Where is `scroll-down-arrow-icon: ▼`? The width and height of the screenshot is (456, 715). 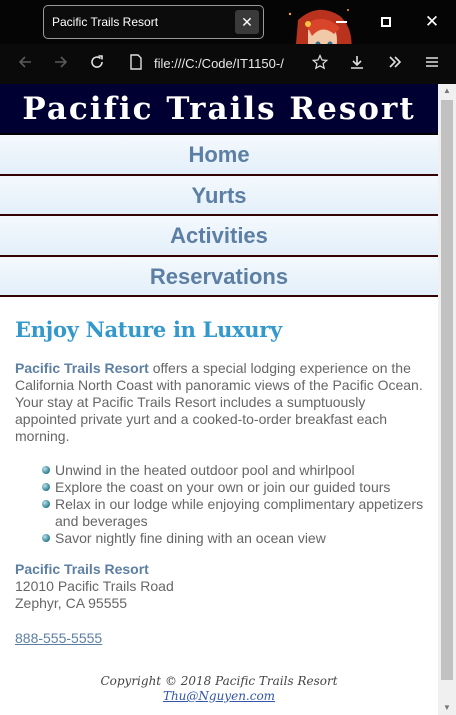
scroll-down-arrow-icon: ▼ is located at coordinates (447, 708).